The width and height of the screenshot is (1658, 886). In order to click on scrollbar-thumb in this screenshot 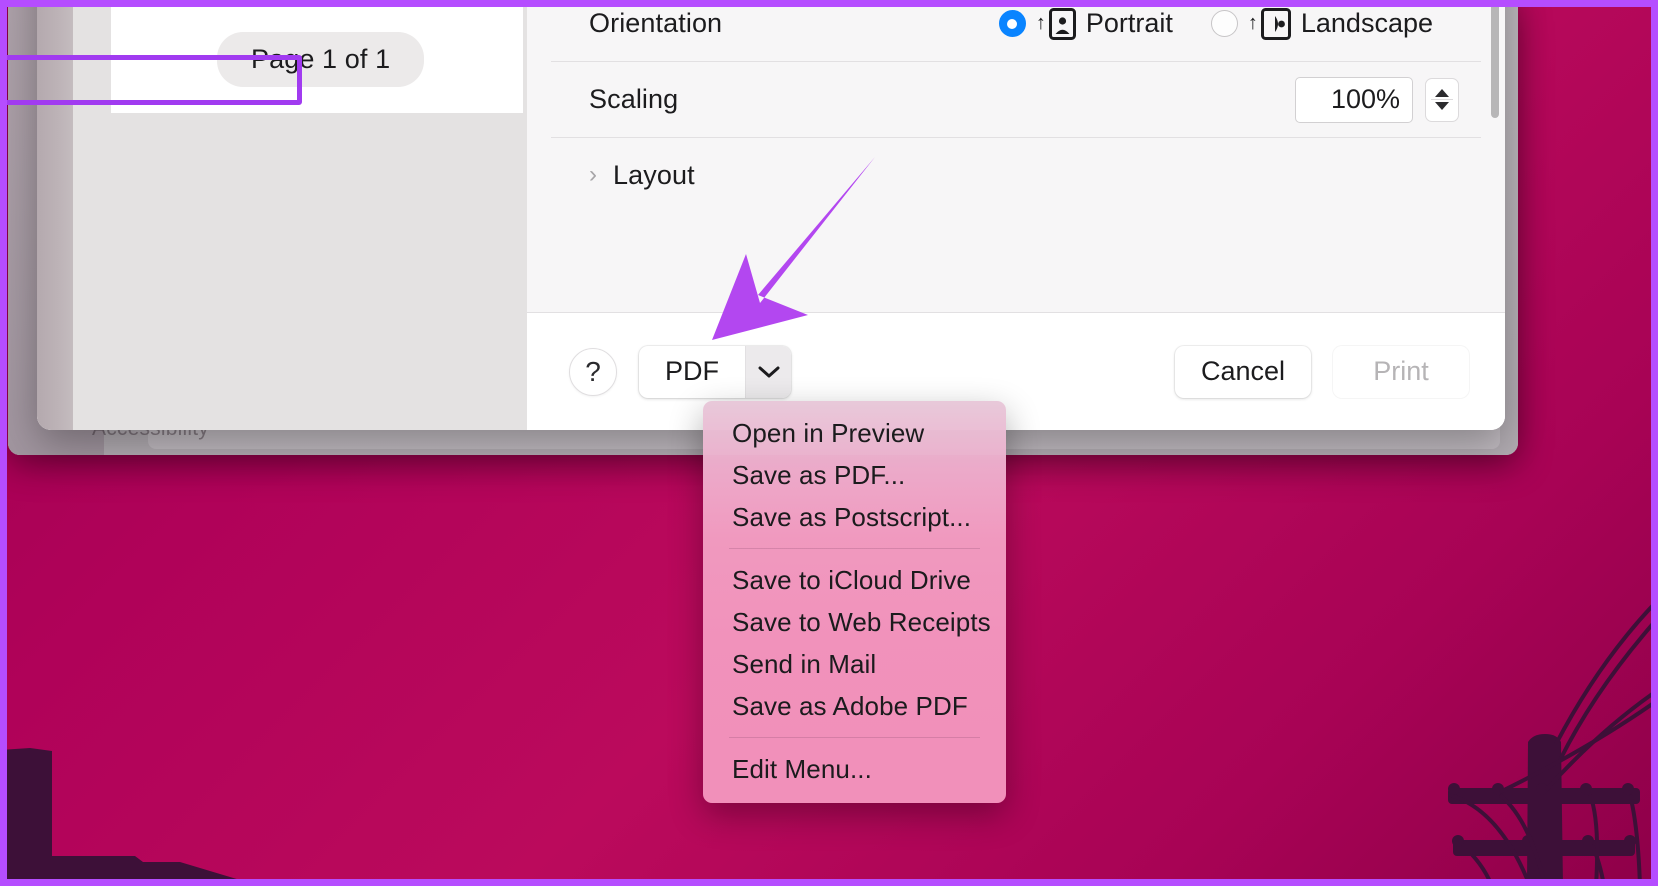, I will do `click(1495, 59)`.